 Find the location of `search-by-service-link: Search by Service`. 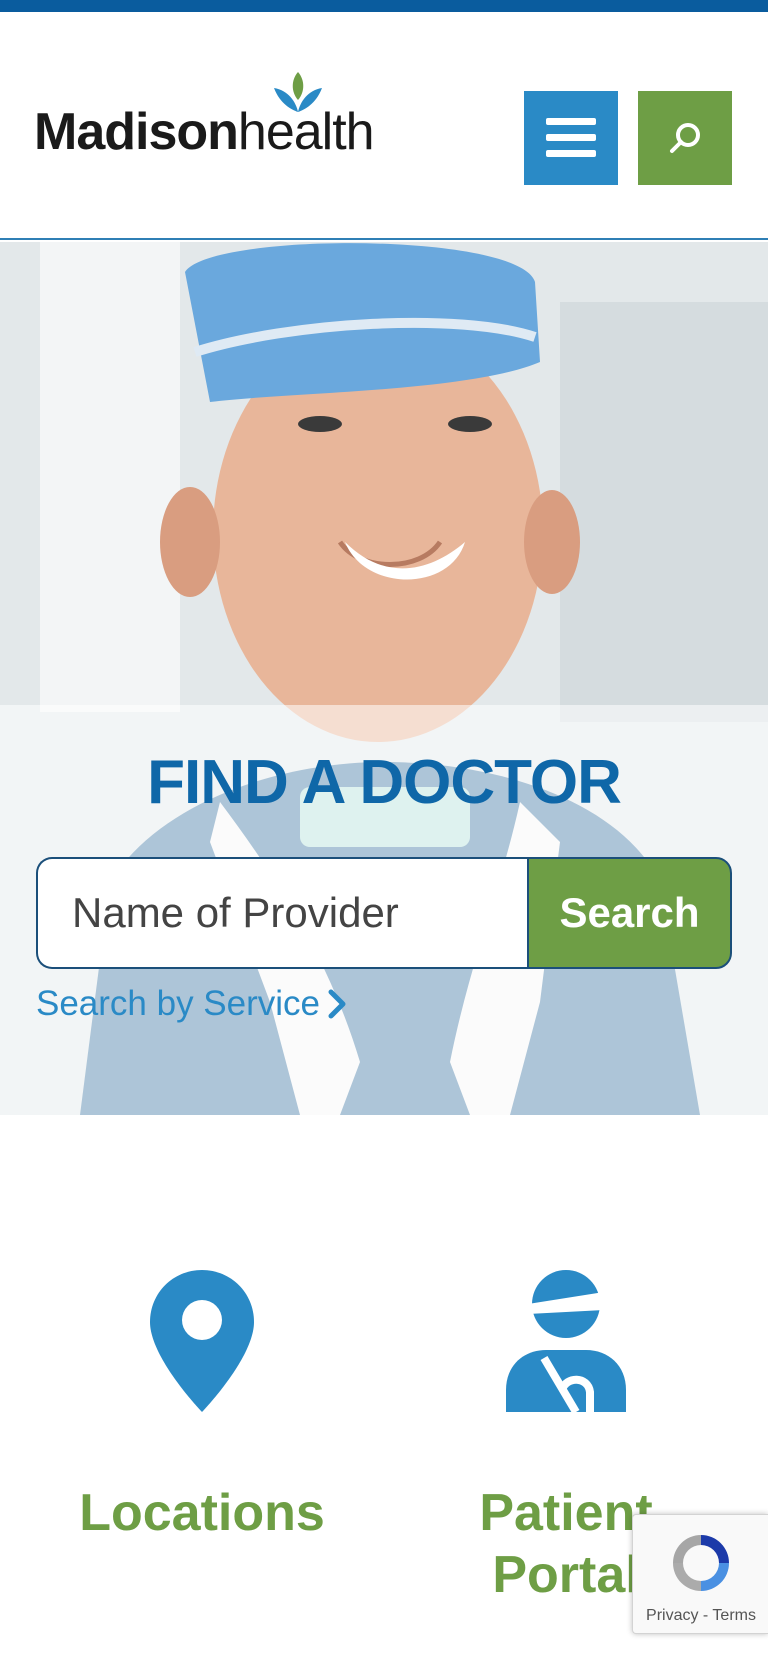

search-by-service-link: Search by Service is located at coordinates (191, 1004).